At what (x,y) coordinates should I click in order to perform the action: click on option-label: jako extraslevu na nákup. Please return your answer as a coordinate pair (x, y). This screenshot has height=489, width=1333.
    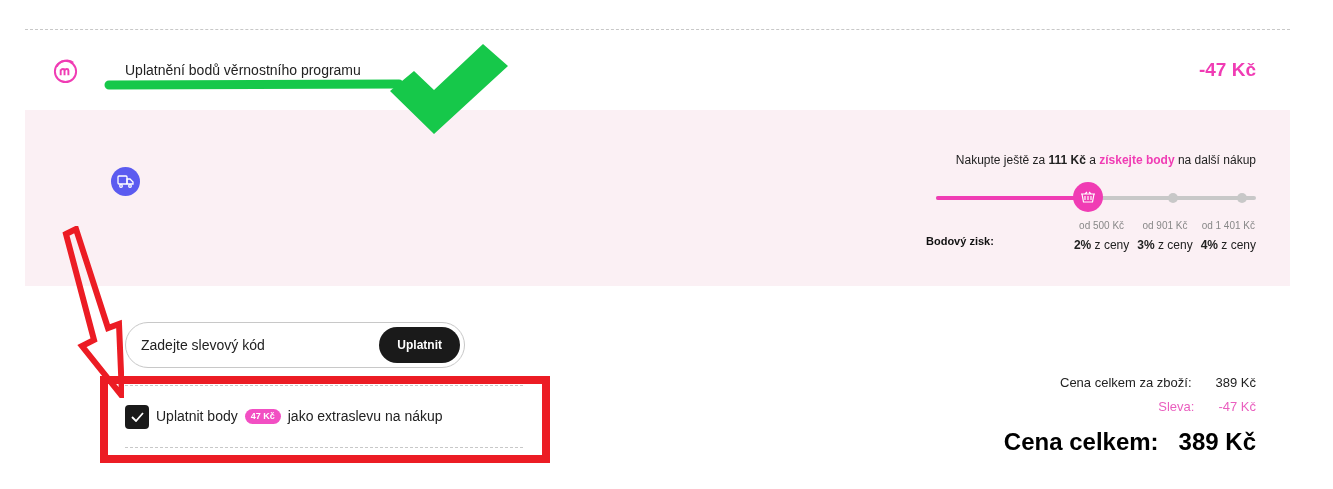
    Looking at the image, I should click on (365, 416).